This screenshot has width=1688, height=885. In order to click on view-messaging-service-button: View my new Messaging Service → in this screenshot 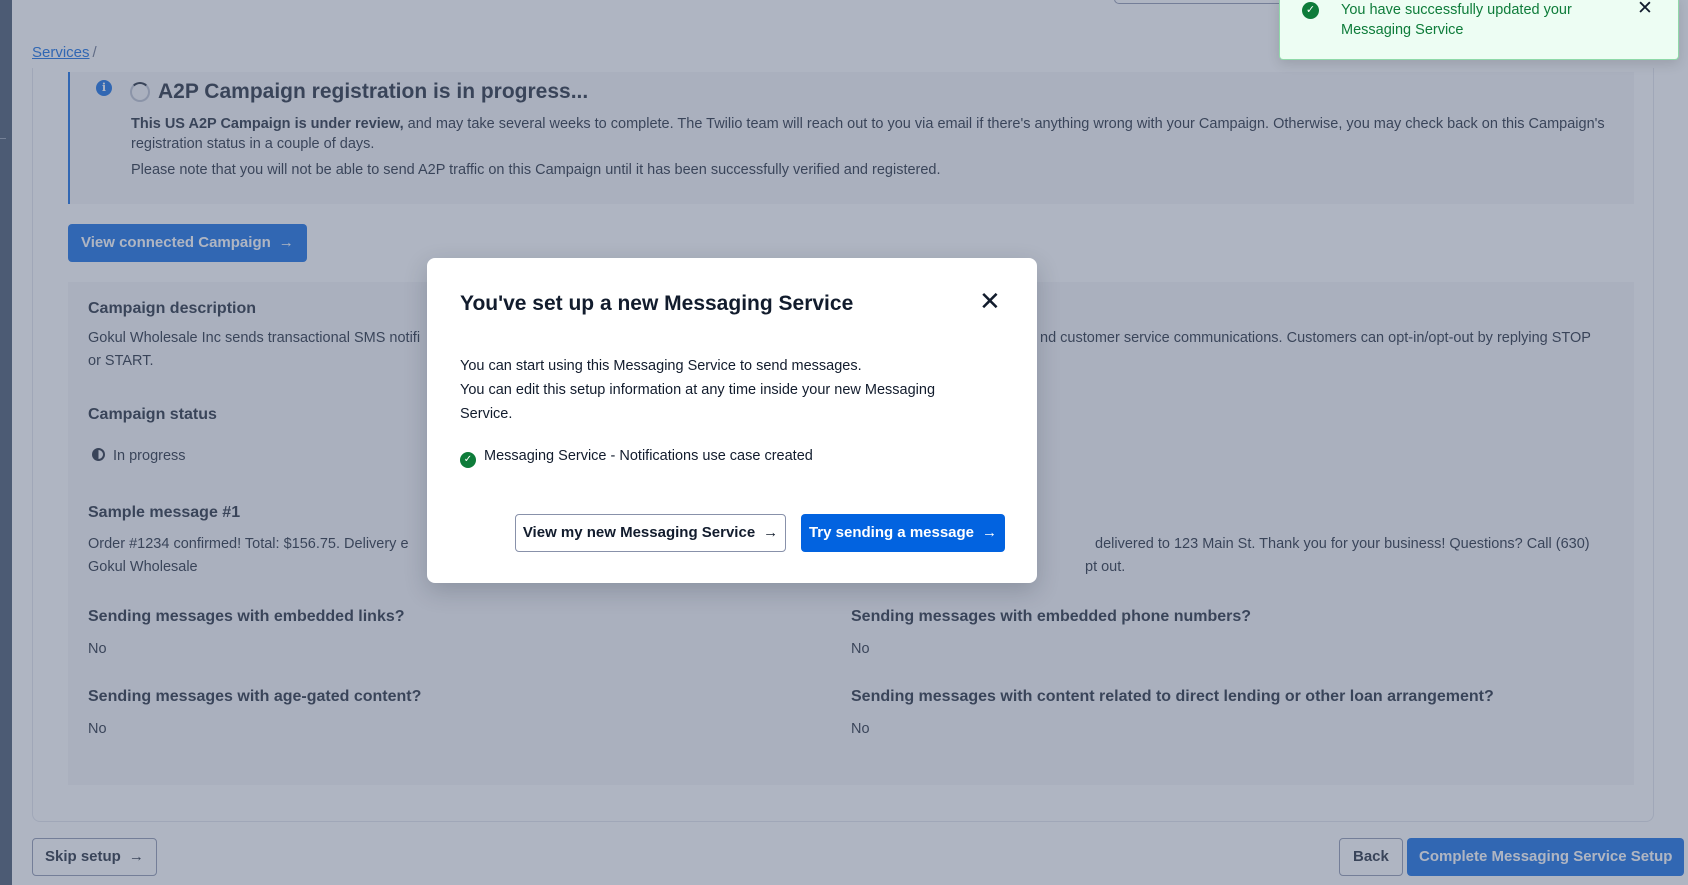, I will do `click(650, 533)`.